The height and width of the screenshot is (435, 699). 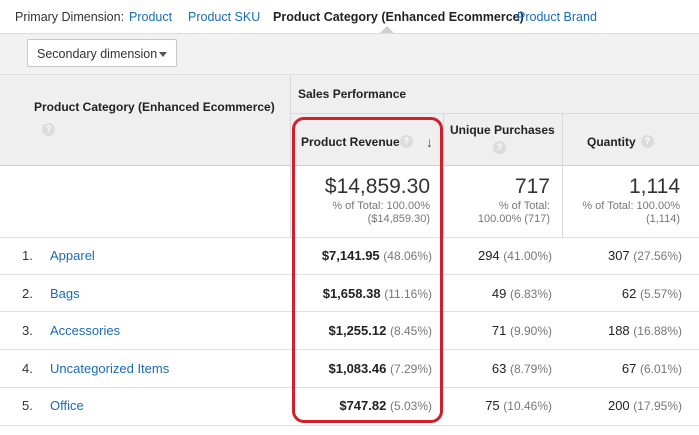 I want to click on quantity-value: 200, so click(x=618, y=405).